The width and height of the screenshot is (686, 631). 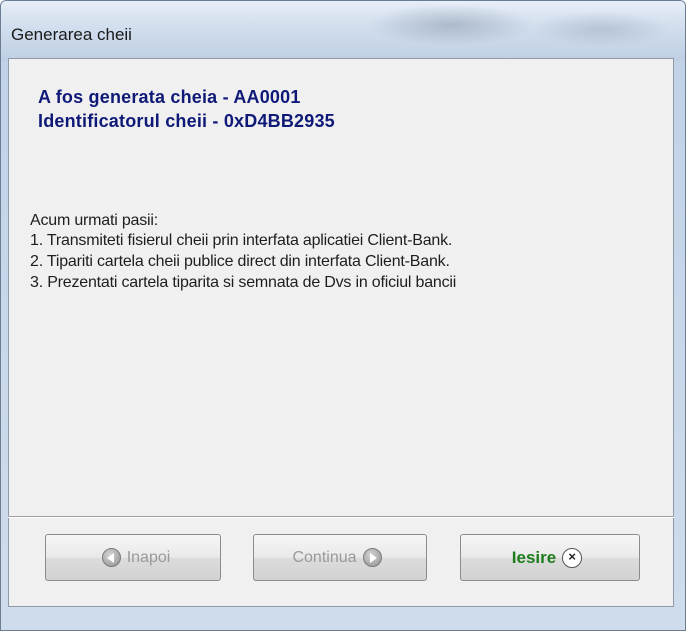 What do you see at coordinates (111, 557) in the screenshot?
I see `arrow-left-circle-icon` at bounding box center [111, 557].